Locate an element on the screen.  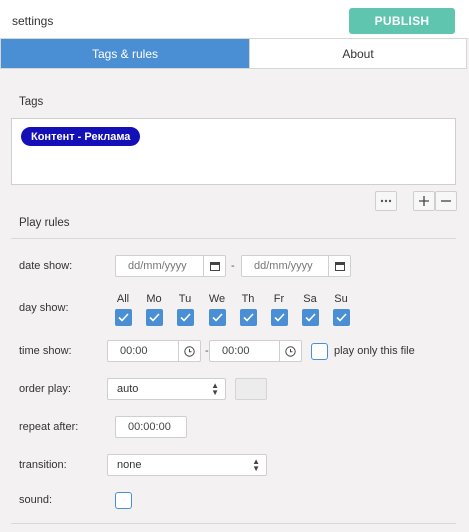
tab-about: About is located at coordinates (357, 53).